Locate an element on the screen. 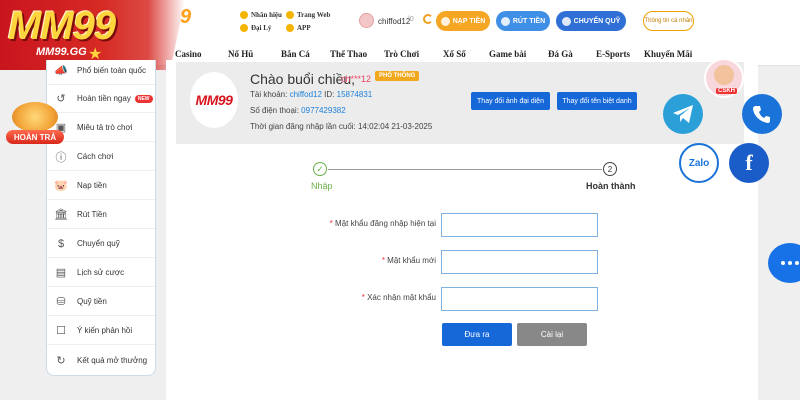  sidebar-item-chuyen-quy: $ Chuyển quỹ is located at coordinates (101, 244).